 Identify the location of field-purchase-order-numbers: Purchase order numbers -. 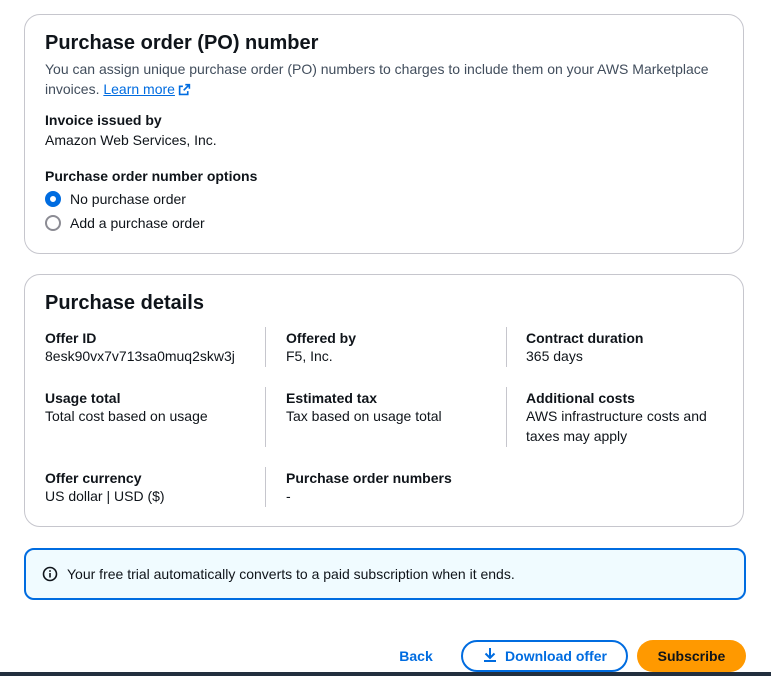
(396, 488).